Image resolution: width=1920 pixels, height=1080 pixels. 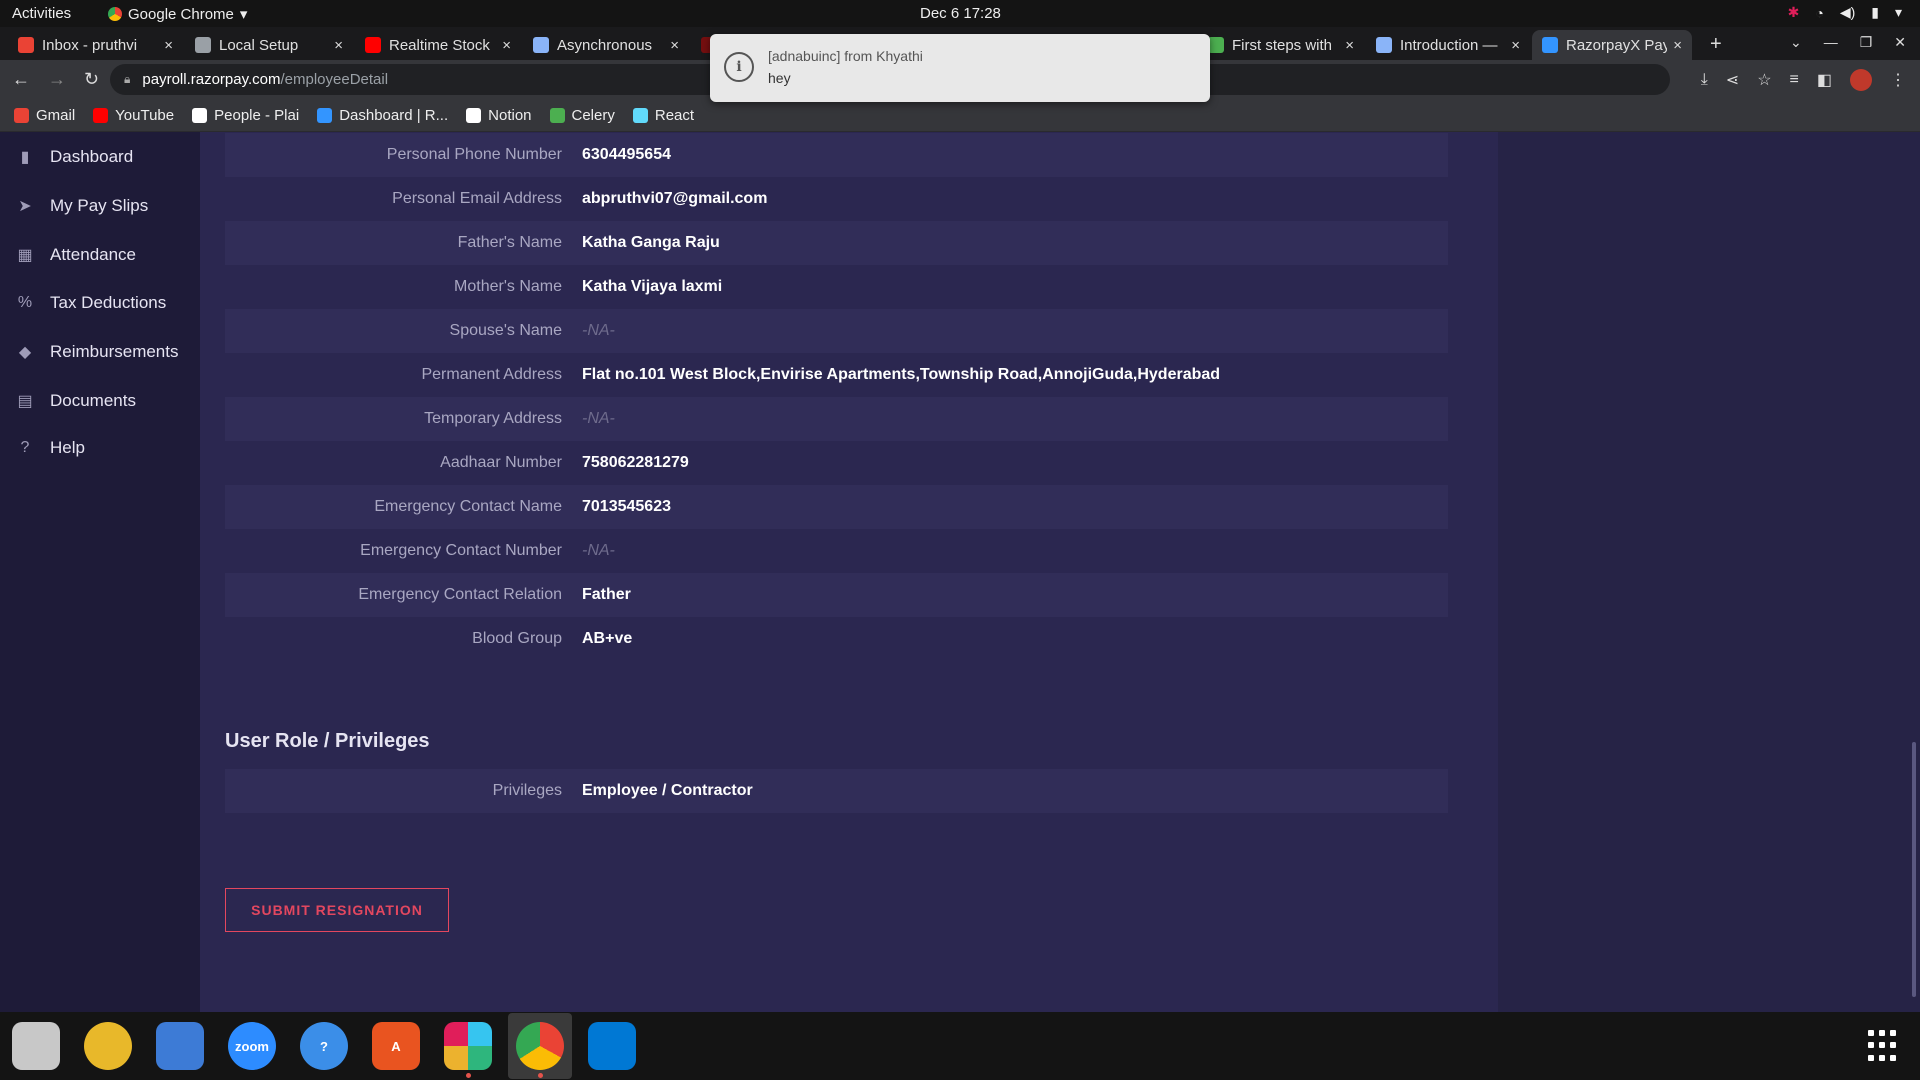 What do you see at coordinates (527, 790) in the screenshot?
I see `privileges-label: Privileges` at bounding box center [527, 790].